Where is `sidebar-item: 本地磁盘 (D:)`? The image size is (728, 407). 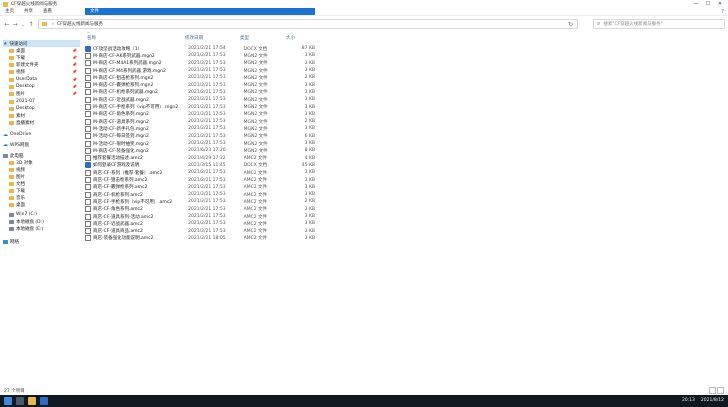
sidebar-item: 本地磁盘 (D:) is located at coordinates (44, 221).